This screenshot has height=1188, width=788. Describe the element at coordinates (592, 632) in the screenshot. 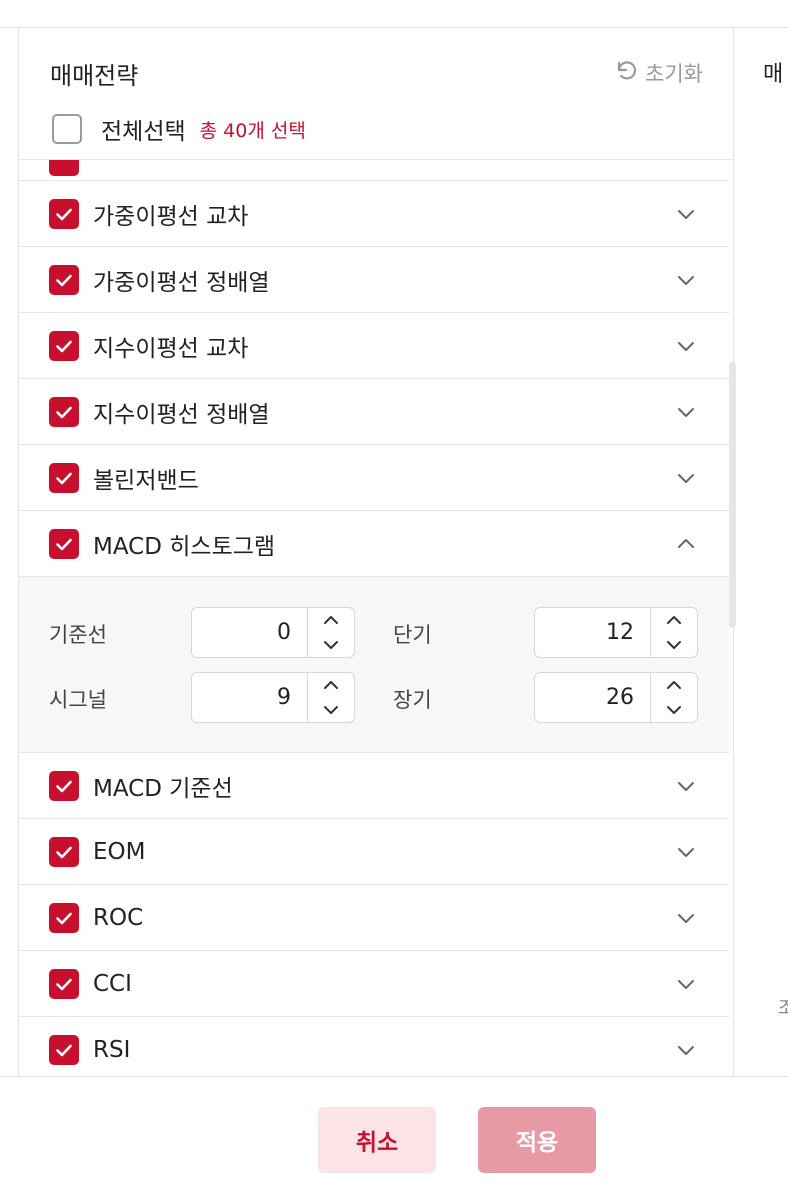

I see `short-value: 12` at that location.